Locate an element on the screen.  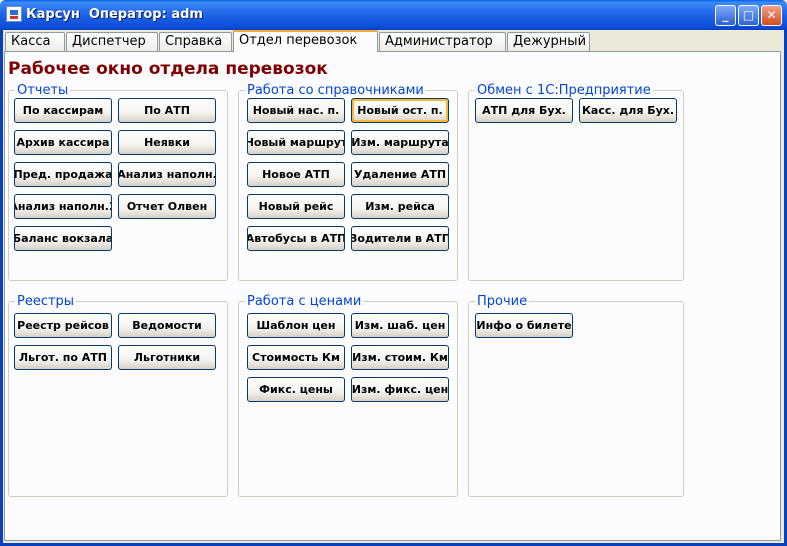
app-icon is located at coordinates (14, 14).